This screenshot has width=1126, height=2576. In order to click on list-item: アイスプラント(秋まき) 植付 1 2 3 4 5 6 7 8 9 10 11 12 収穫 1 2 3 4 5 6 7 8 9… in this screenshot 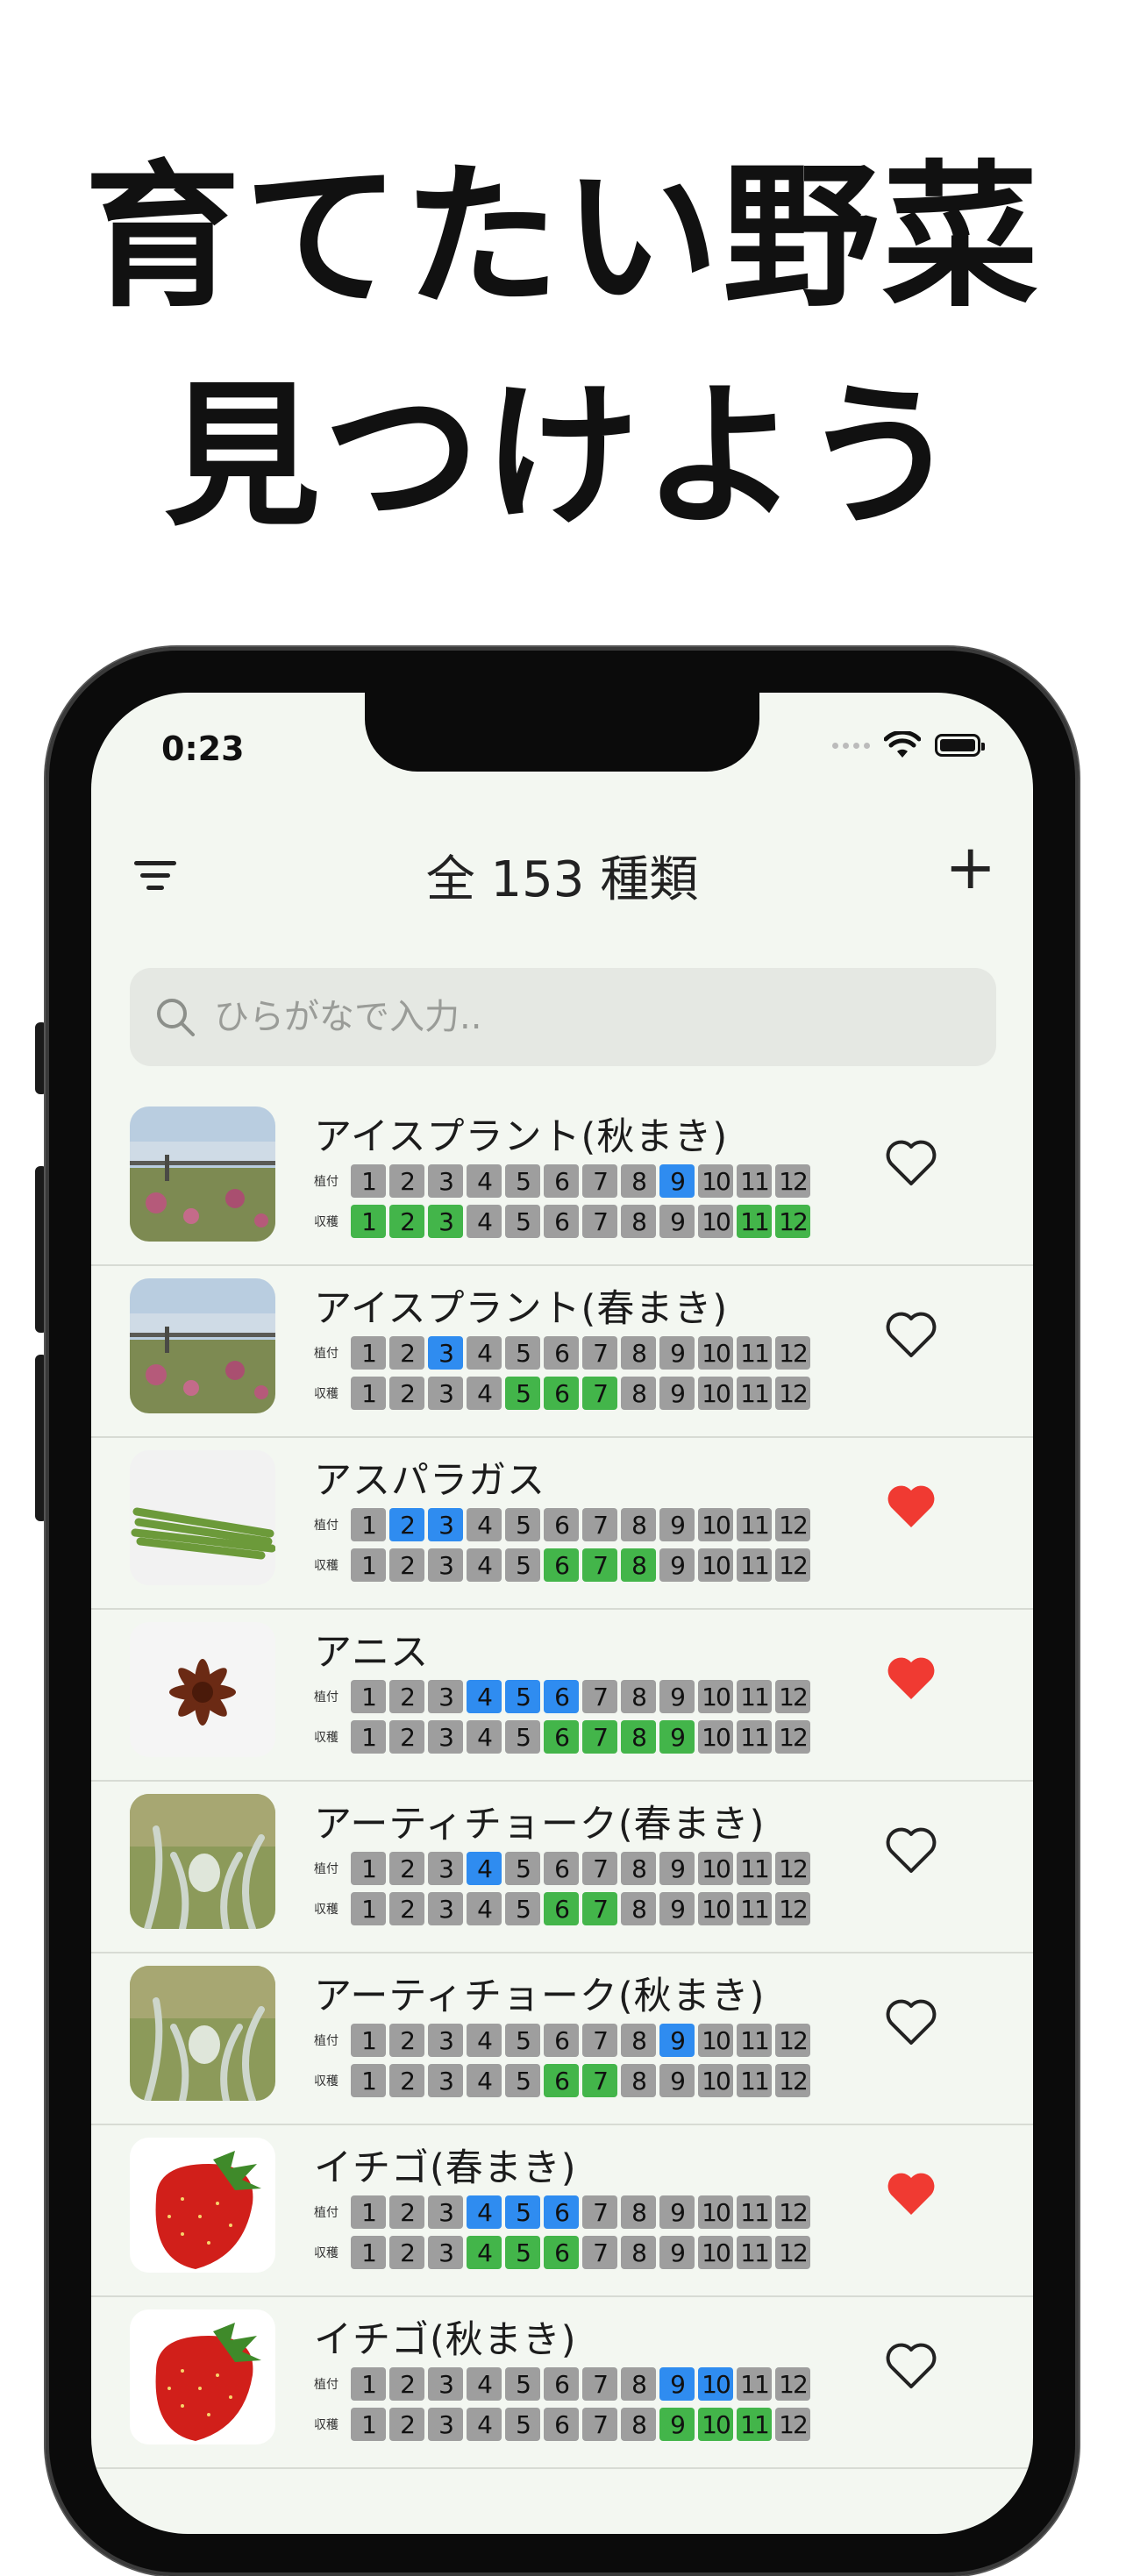, I will do `click(562, 1180)`.